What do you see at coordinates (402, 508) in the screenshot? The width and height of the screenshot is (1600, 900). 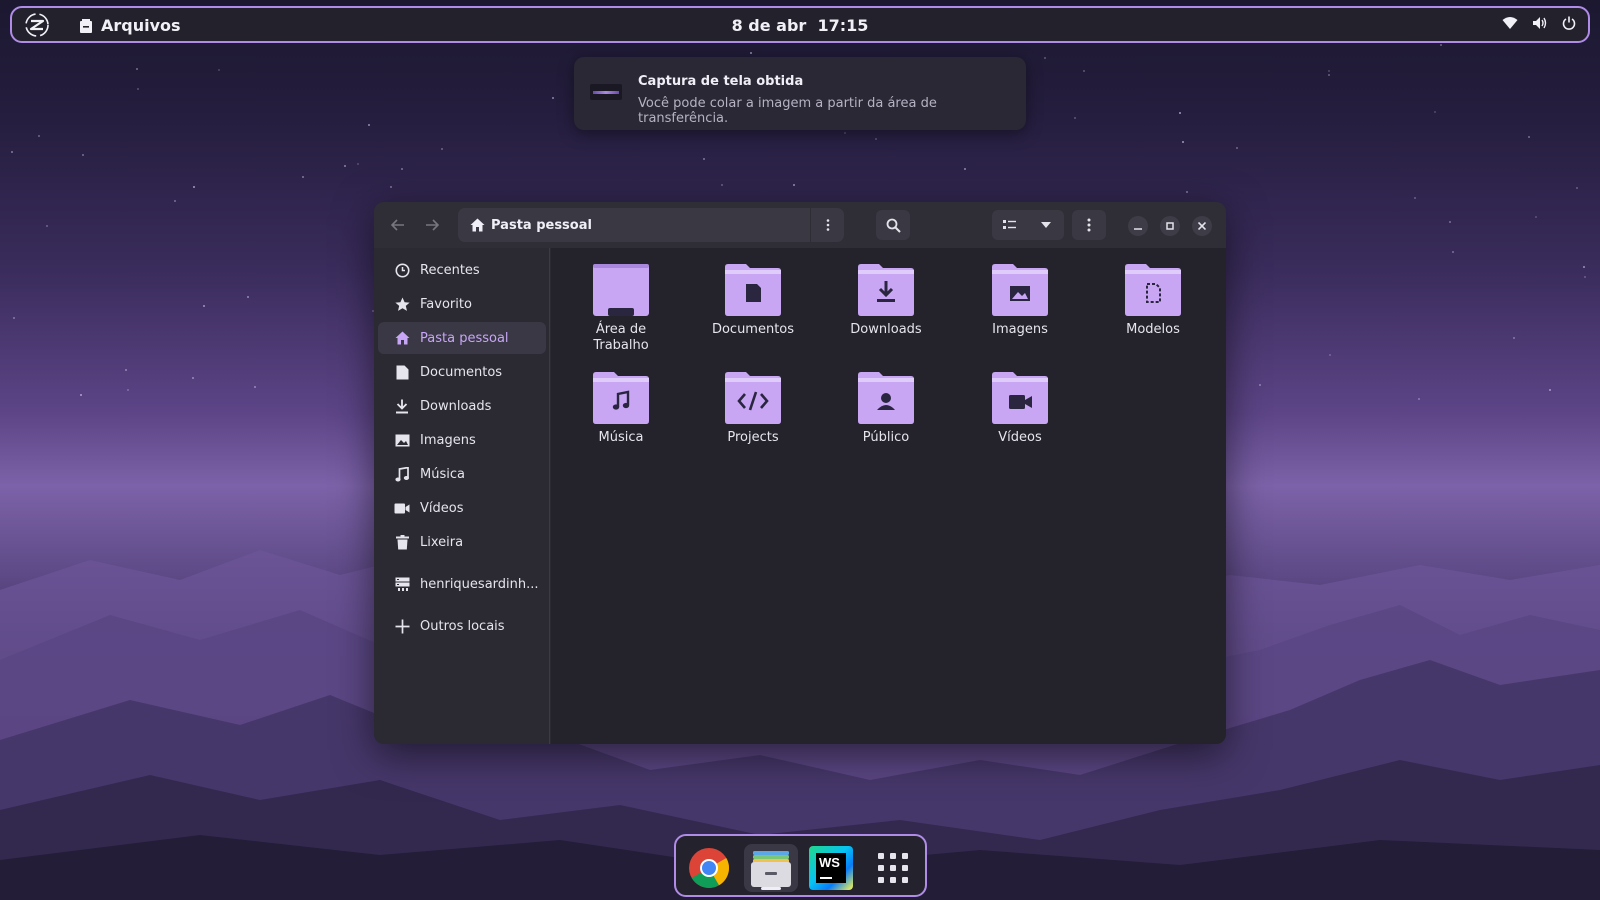 I see `video-icon` at bounding box center [402, 508].